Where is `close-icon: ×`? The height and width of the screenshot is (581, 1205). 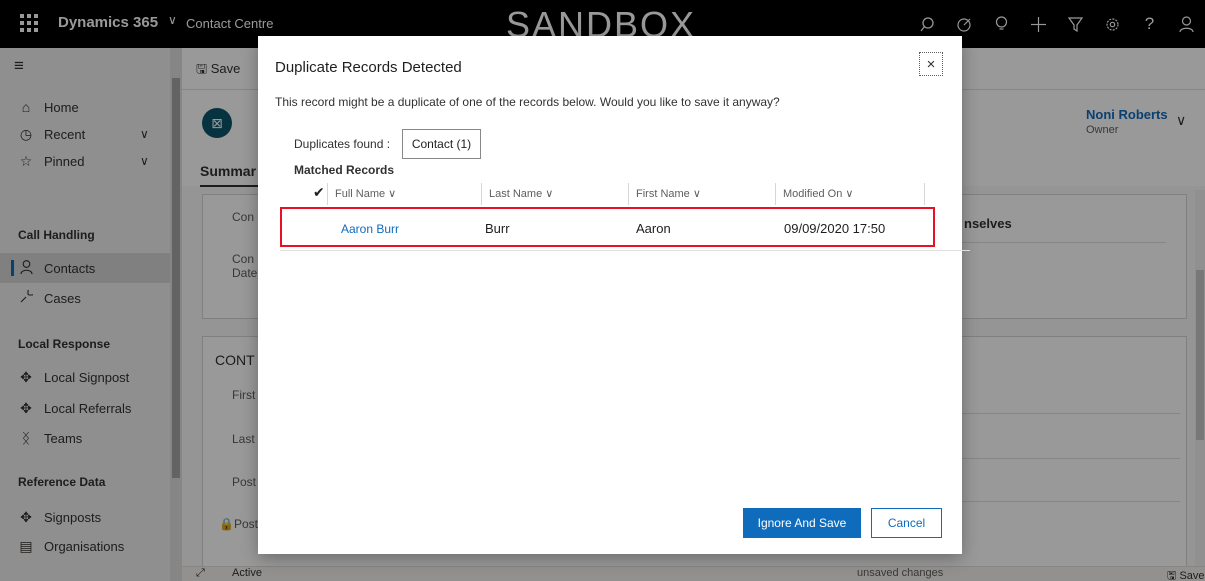 close-icon: × is located at coordinates (931, 64).